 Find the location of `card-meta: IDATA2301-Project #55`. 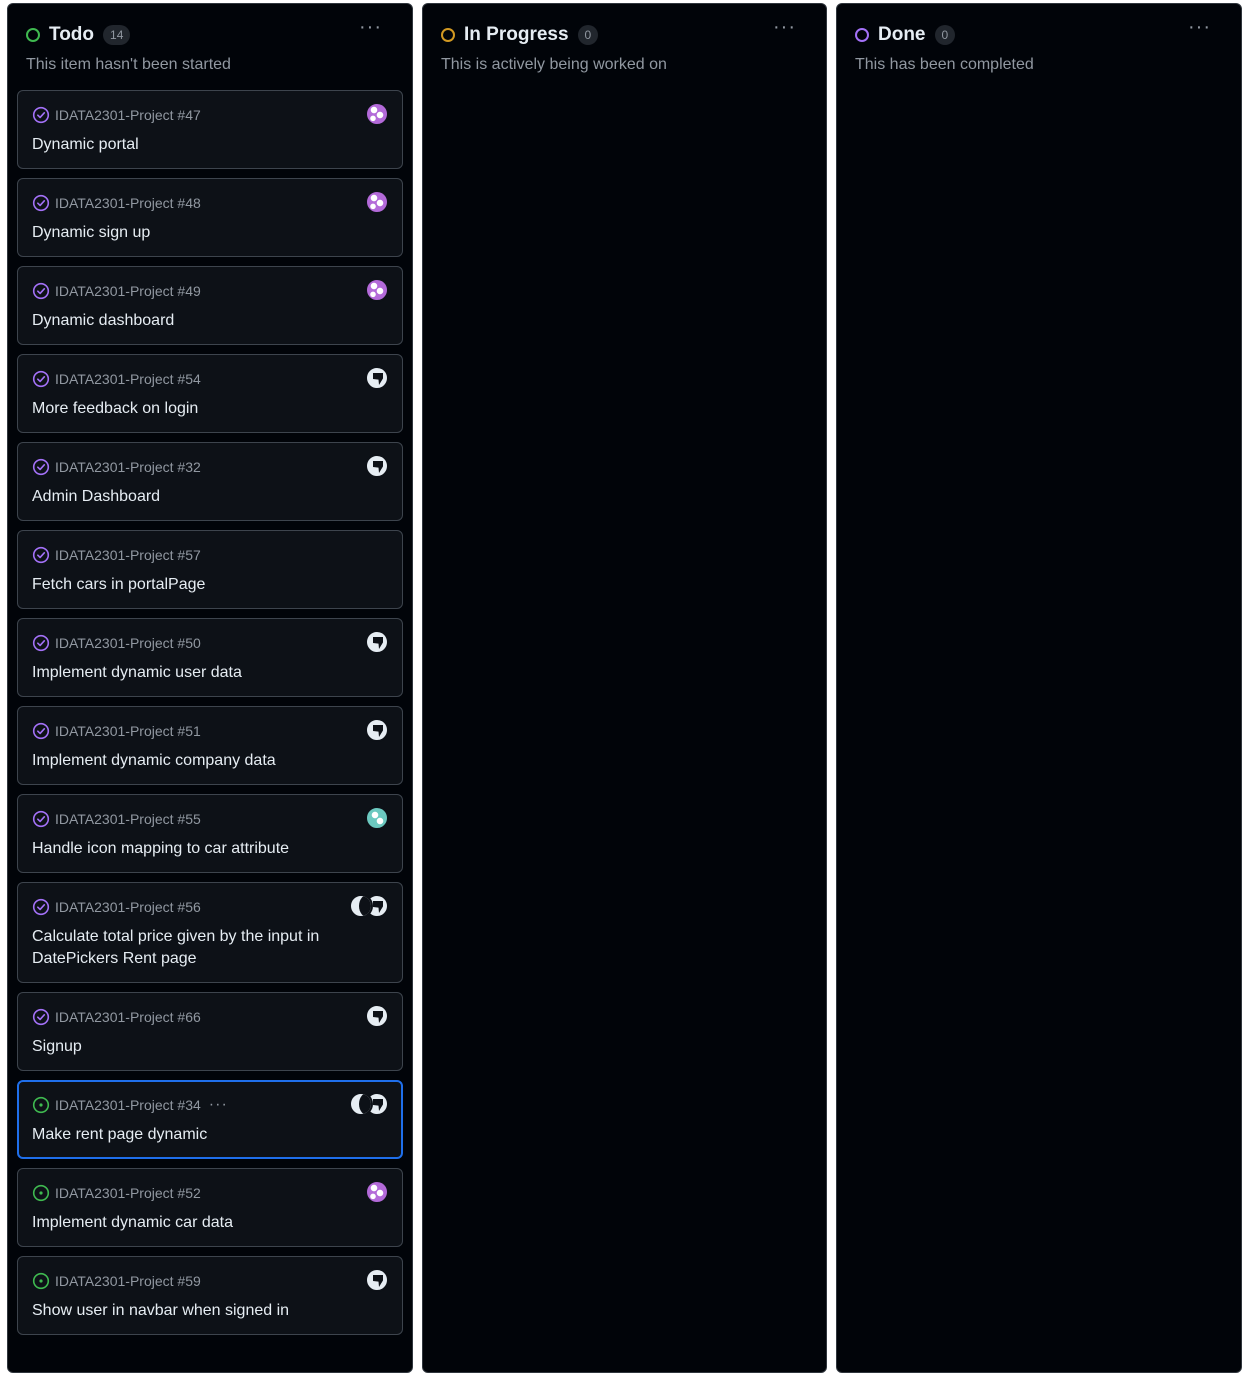

card-meta: IDATA2301-Project #55 is located at coordinates (116, 819).